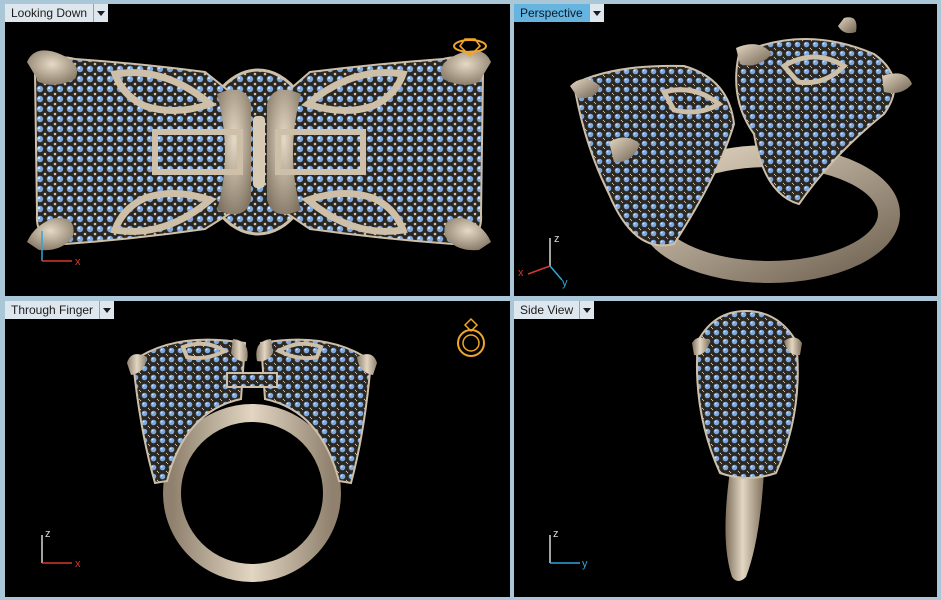 This screenshot has width=941, height=600. What do you see at coordinates (53, 310) in the screenshot?
I see `viewport-title: Through Finger` at bounding box center [53, 310].